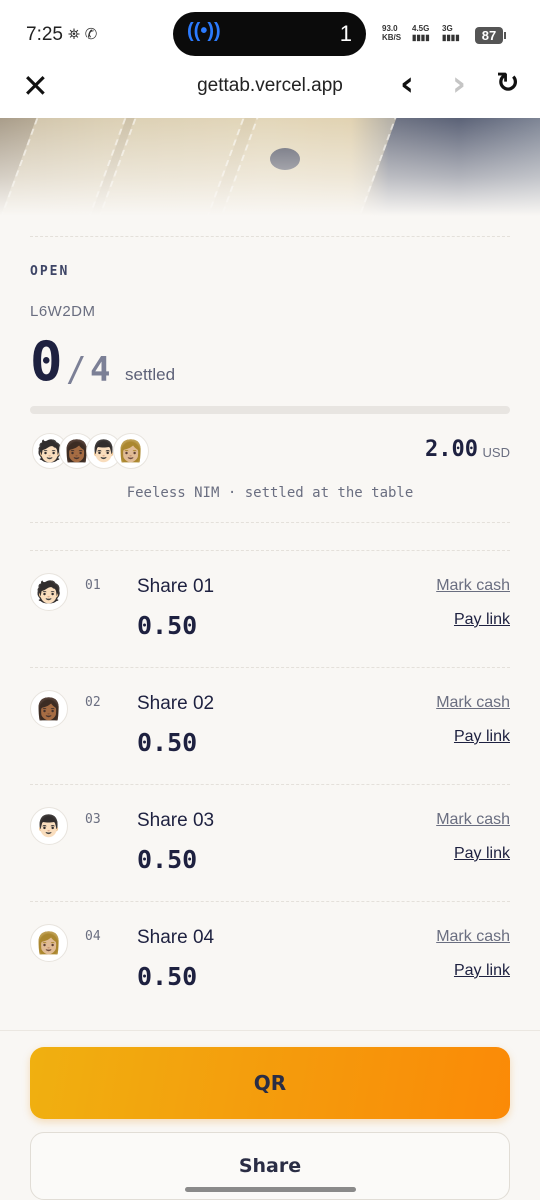  Describe the element at coordinates (49, 826) in the screenshot. I see `avatar: 👨🏻` at that location.